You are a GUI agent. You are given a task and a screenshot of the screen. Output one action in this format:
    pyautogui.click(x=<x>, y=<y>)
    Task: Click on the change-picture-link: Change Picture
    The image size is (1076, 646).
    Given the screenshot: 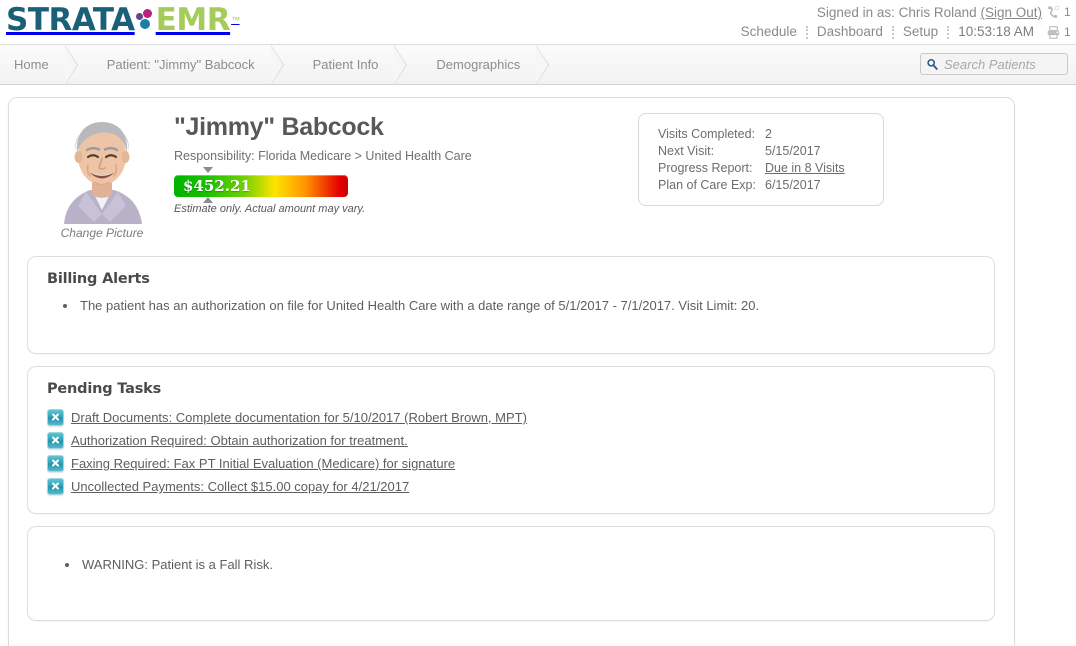 What is the action you would take?
    pyautogui.click(x=102, y=233)
    